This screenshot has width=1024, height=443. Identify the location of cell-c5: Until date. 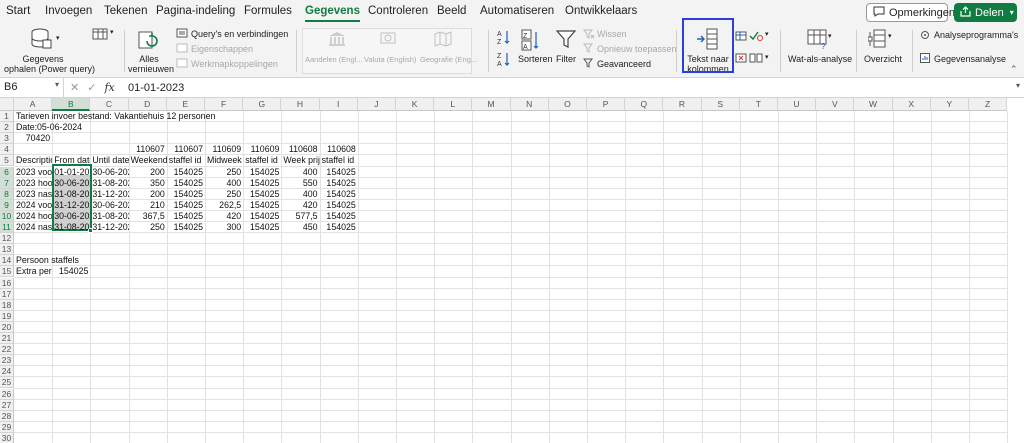
(109, 160).